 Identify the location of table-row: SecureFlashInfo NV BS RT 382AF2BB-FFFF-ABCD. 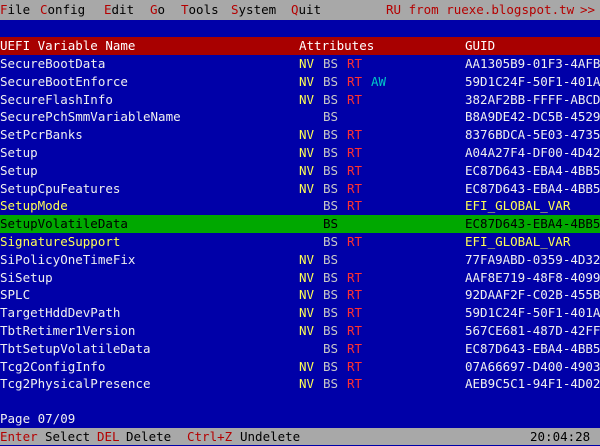
(300, 100).